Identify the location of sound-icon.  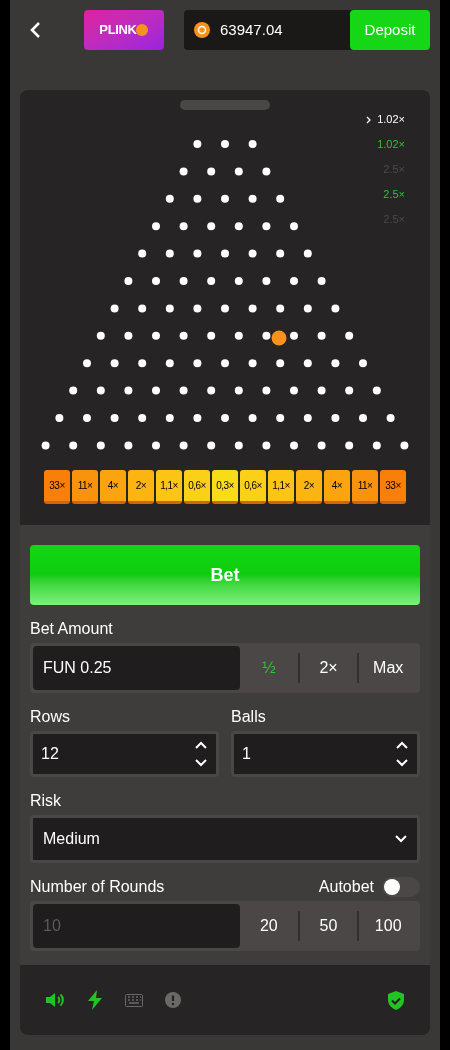
(55, 1000).